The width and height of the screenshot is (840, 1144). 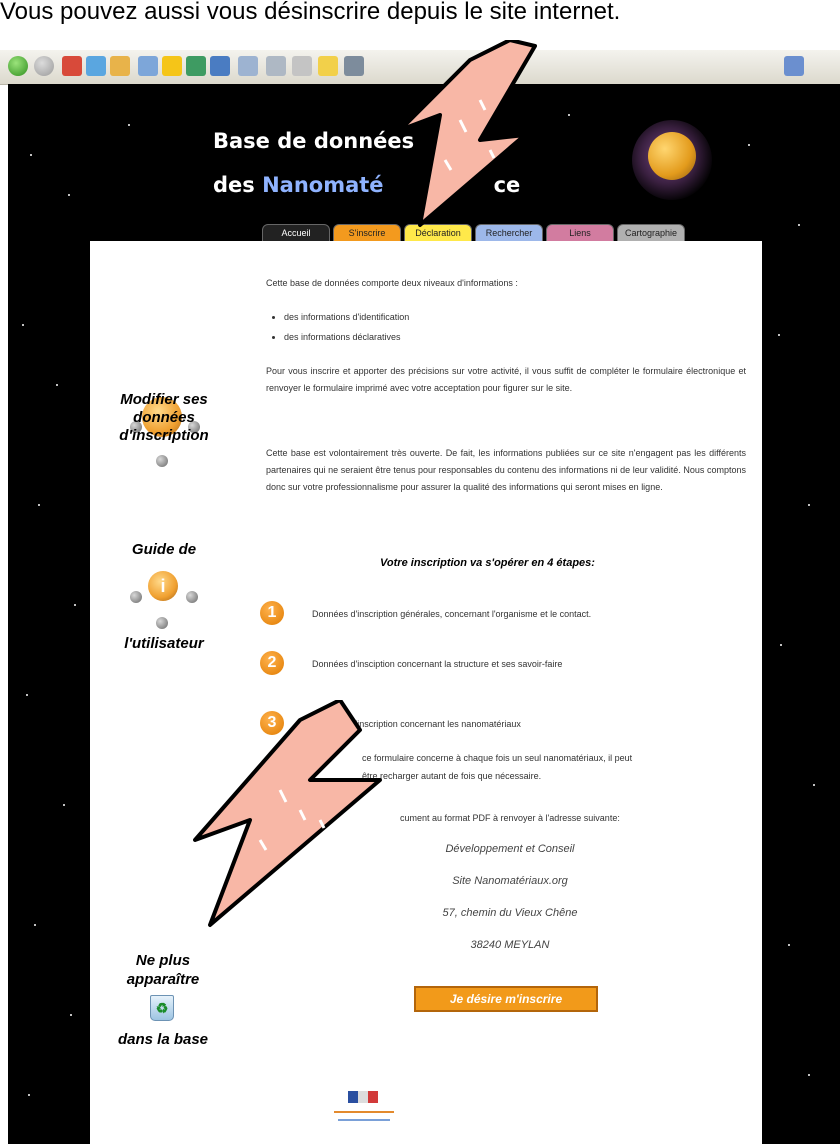 I want to click on media-icon, so click(x=196, y=66).